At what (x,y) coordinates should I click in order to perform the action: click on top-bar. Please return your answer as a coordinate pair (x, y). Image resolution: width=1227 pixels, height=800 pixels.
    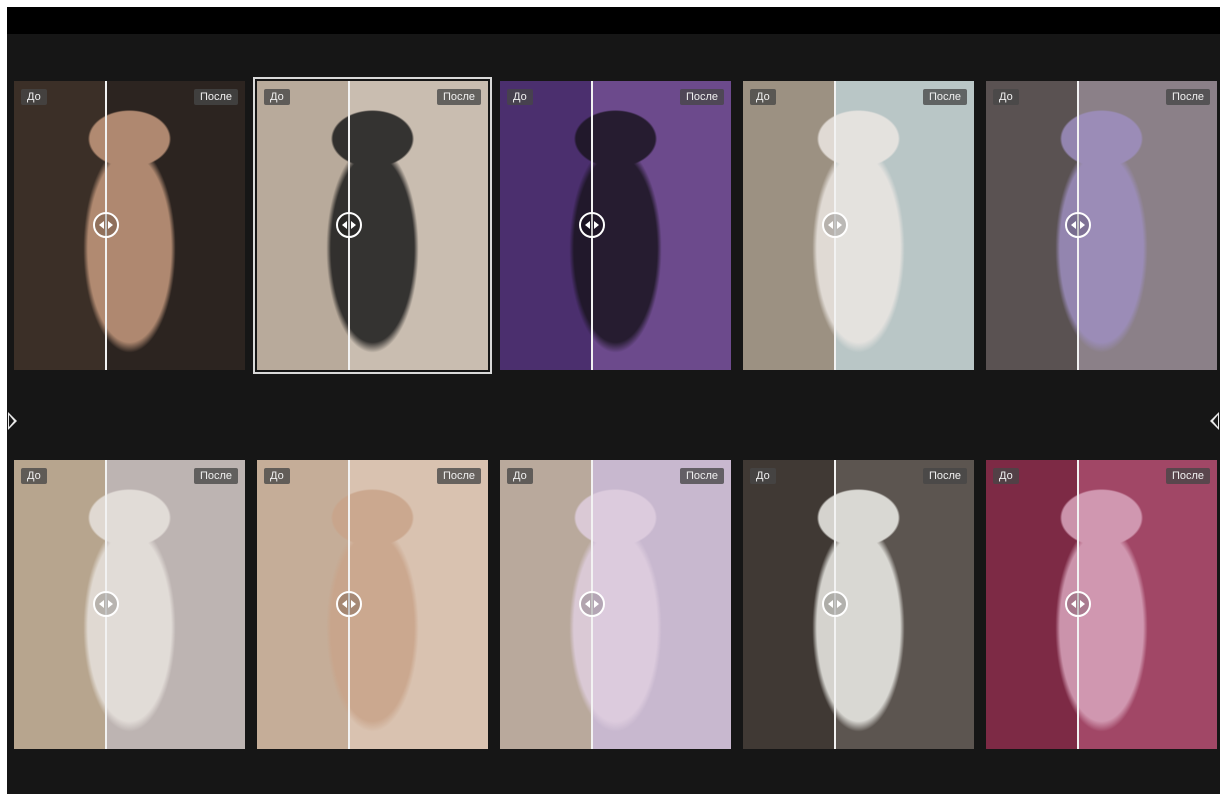
    Looking at the image, I should click on (613, 20).